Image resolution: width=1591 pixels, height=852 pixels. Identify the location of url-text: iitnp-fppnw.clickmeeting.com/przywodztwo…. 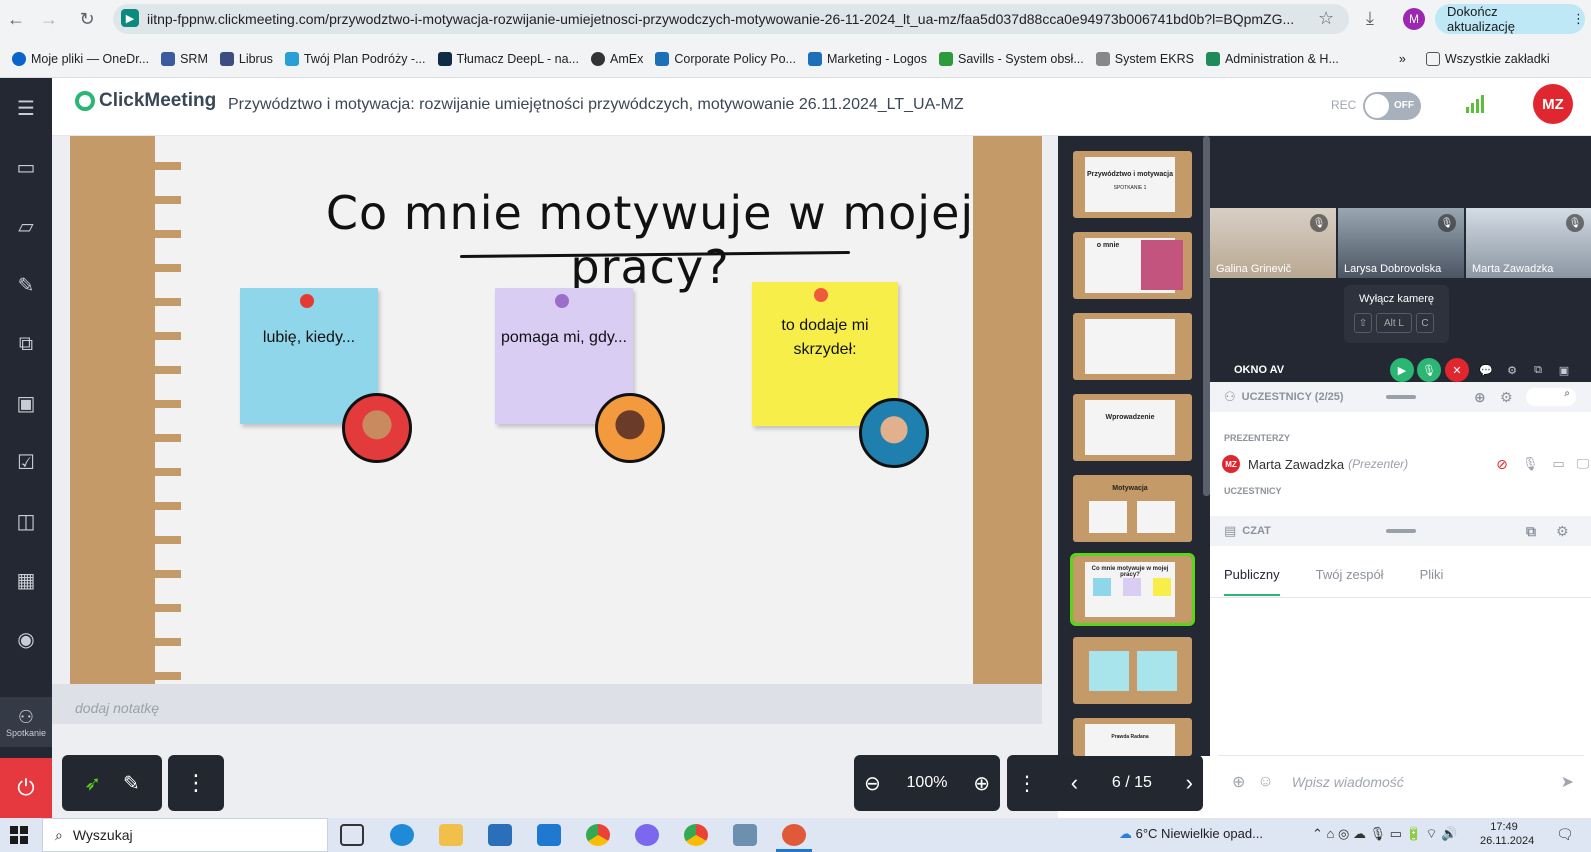
(732, 19).